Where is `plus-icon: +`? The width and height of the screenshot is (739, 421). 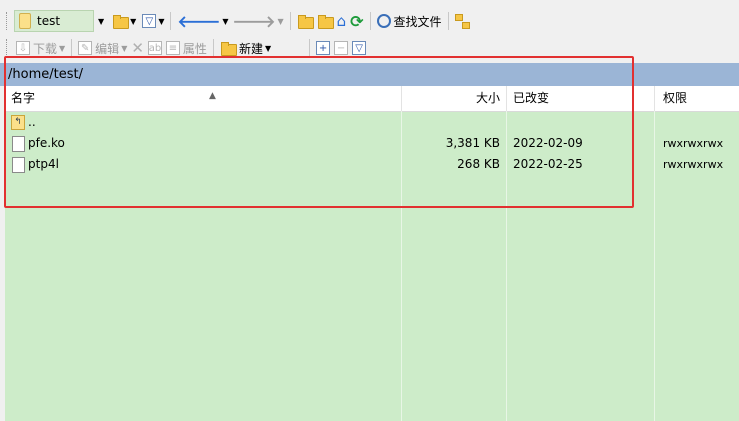
plus-icon: + is located at coordinates (323, 48).